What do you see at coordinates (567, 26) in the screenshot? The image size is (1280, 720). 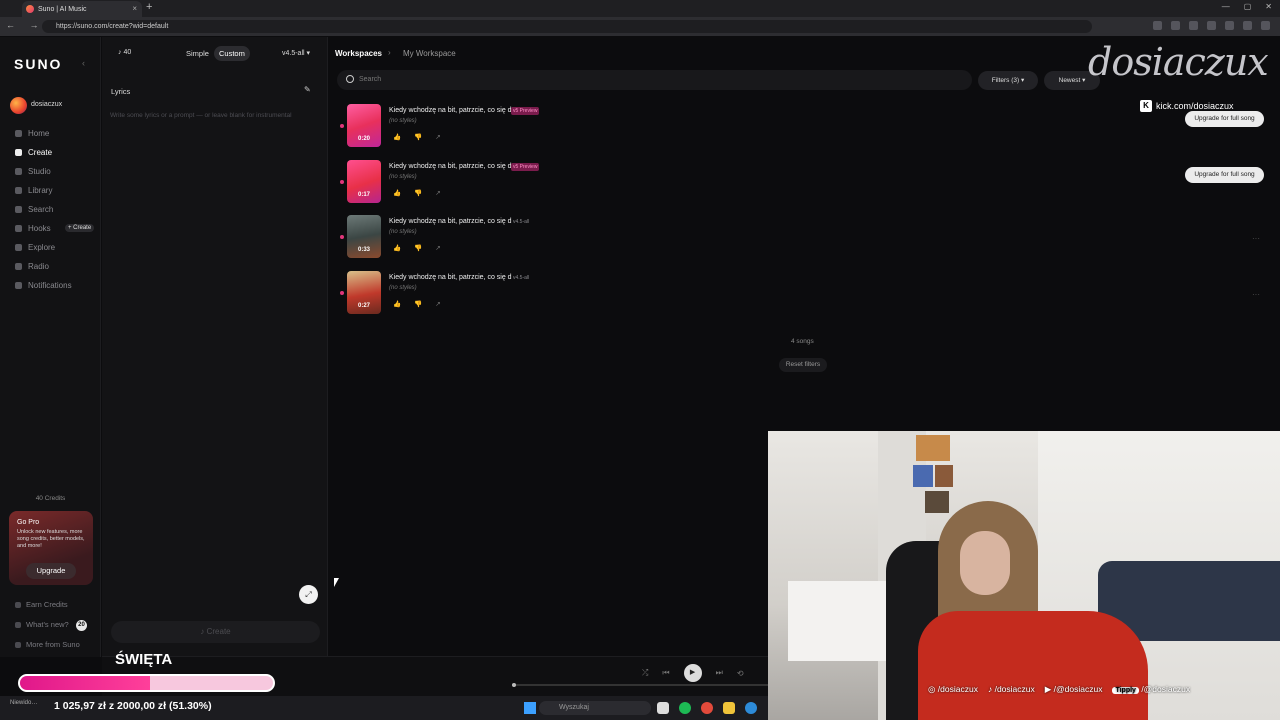 I see `address-bar: https://suno.com/create?wid=default` at bounding box center [567, 26].